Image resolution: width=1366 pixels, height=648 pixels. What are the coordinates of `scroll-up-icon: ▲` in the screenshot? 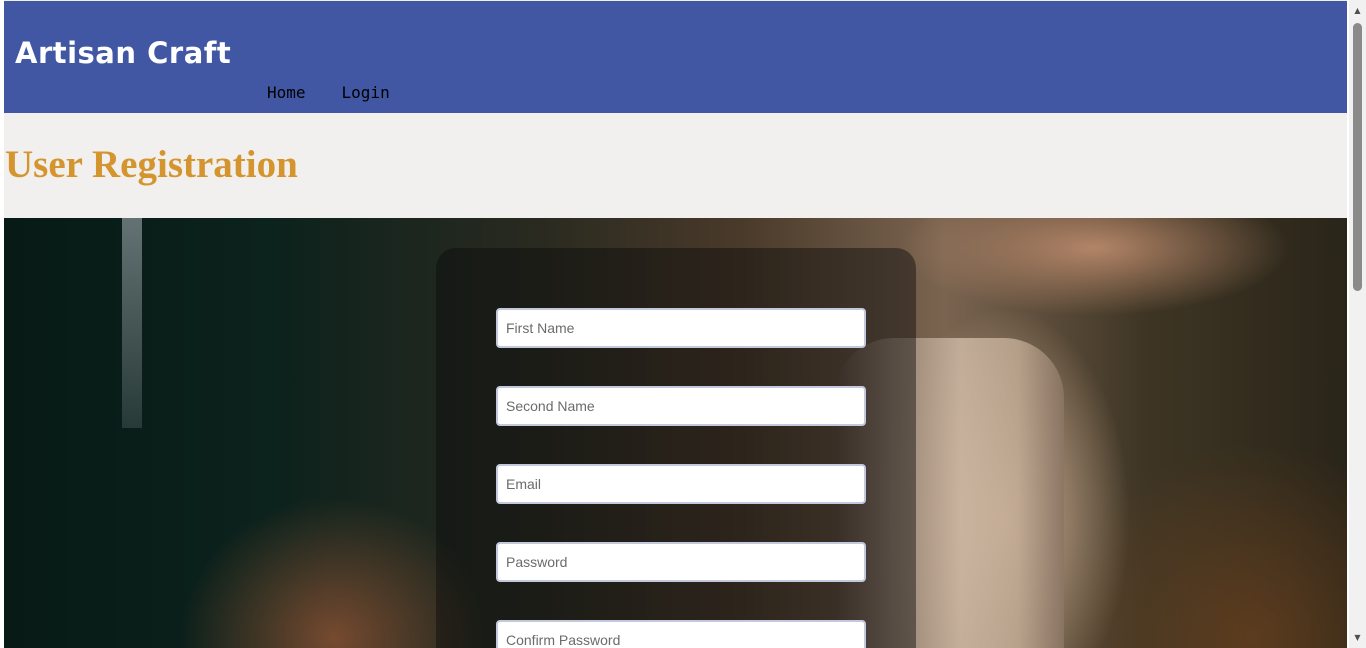 It's located at (1357, 10).